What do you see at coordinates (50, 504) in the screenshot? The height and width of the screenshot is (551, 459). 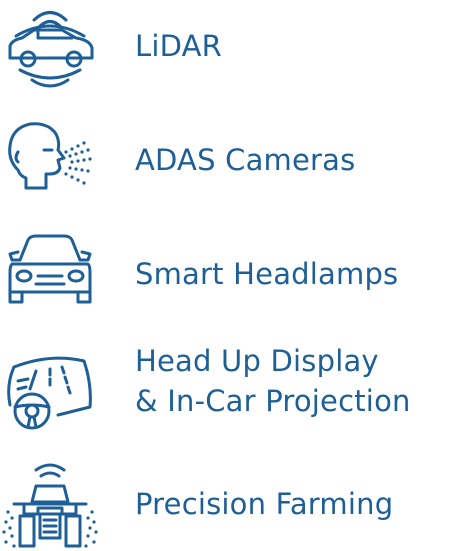 I see `tractor-sprayer-icon` at bounding box center [50, 504].